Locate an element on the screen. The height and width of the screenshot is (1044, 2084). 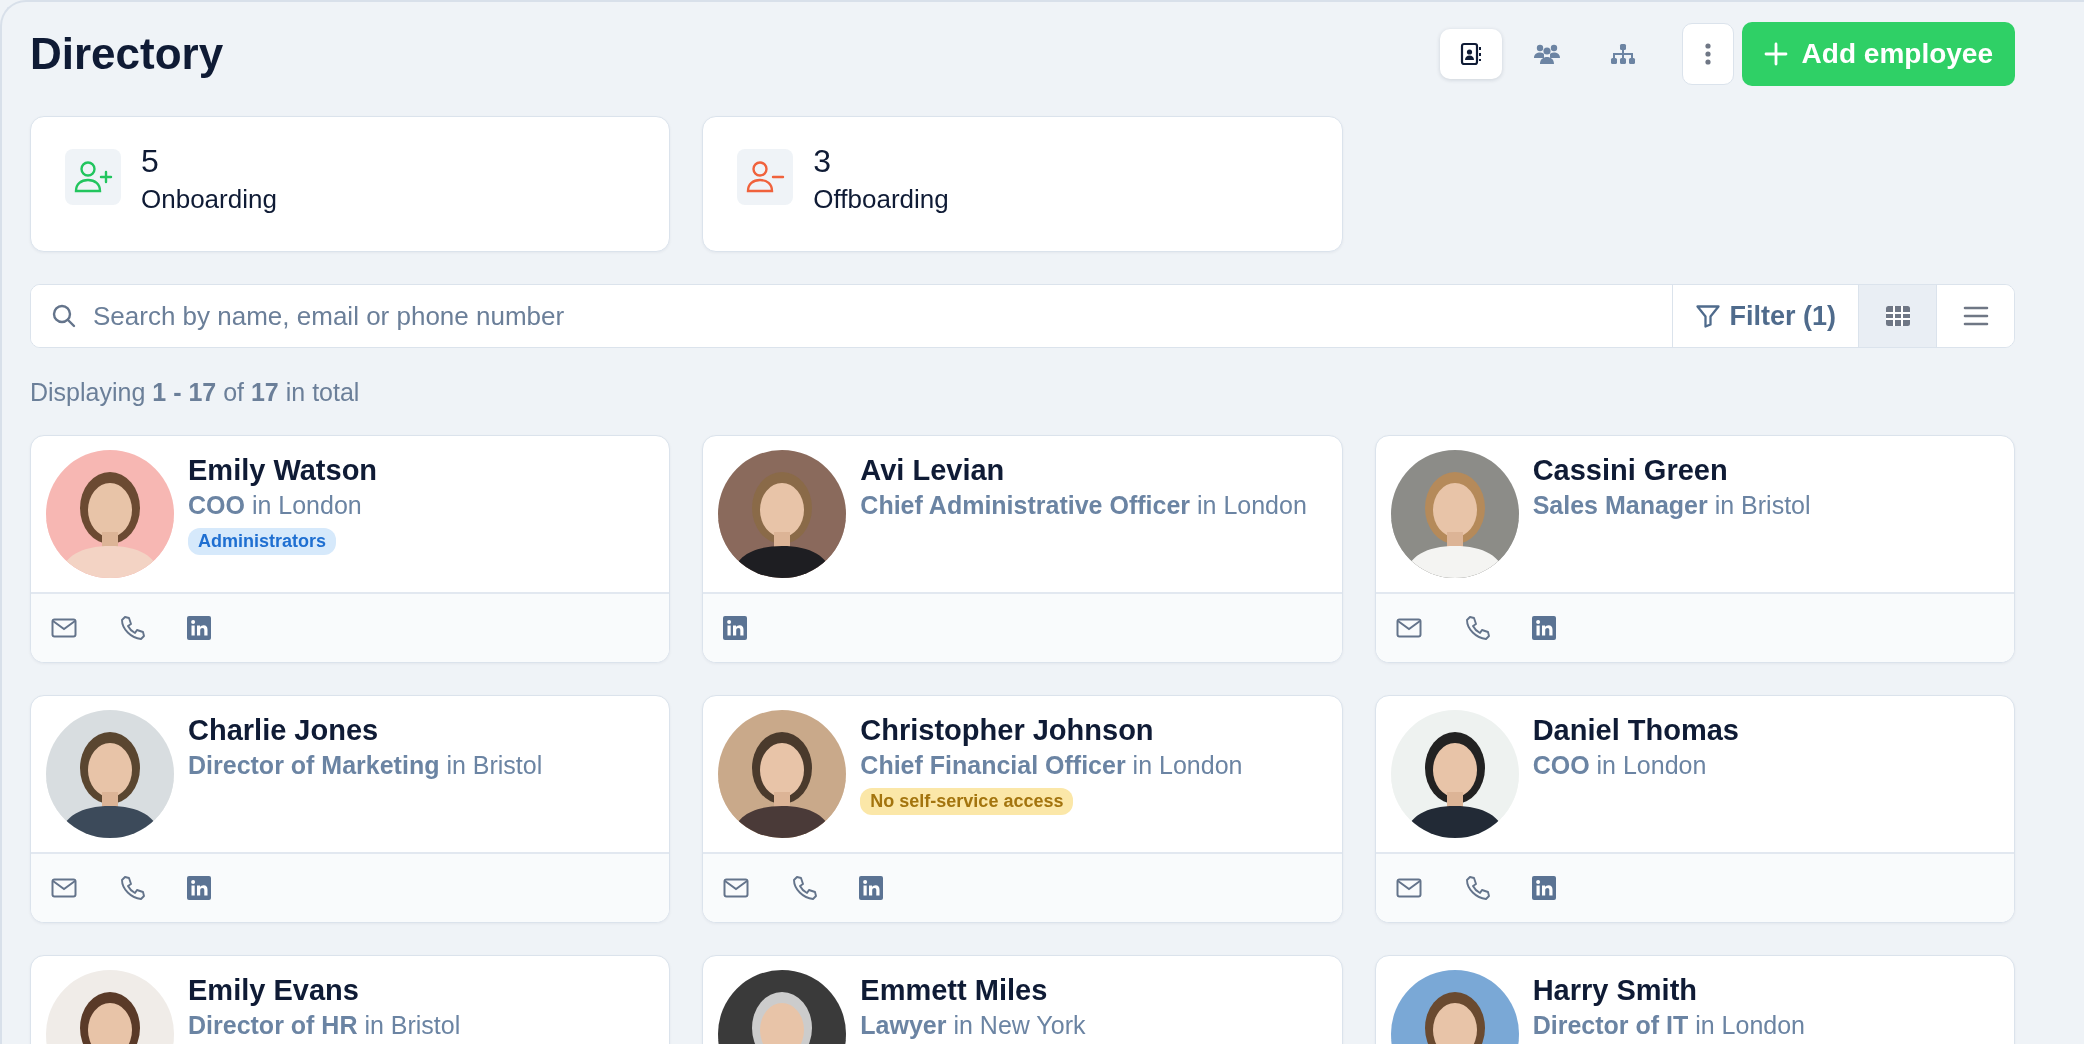
vertical-dots-icon is located at coordinates (1707, 54).